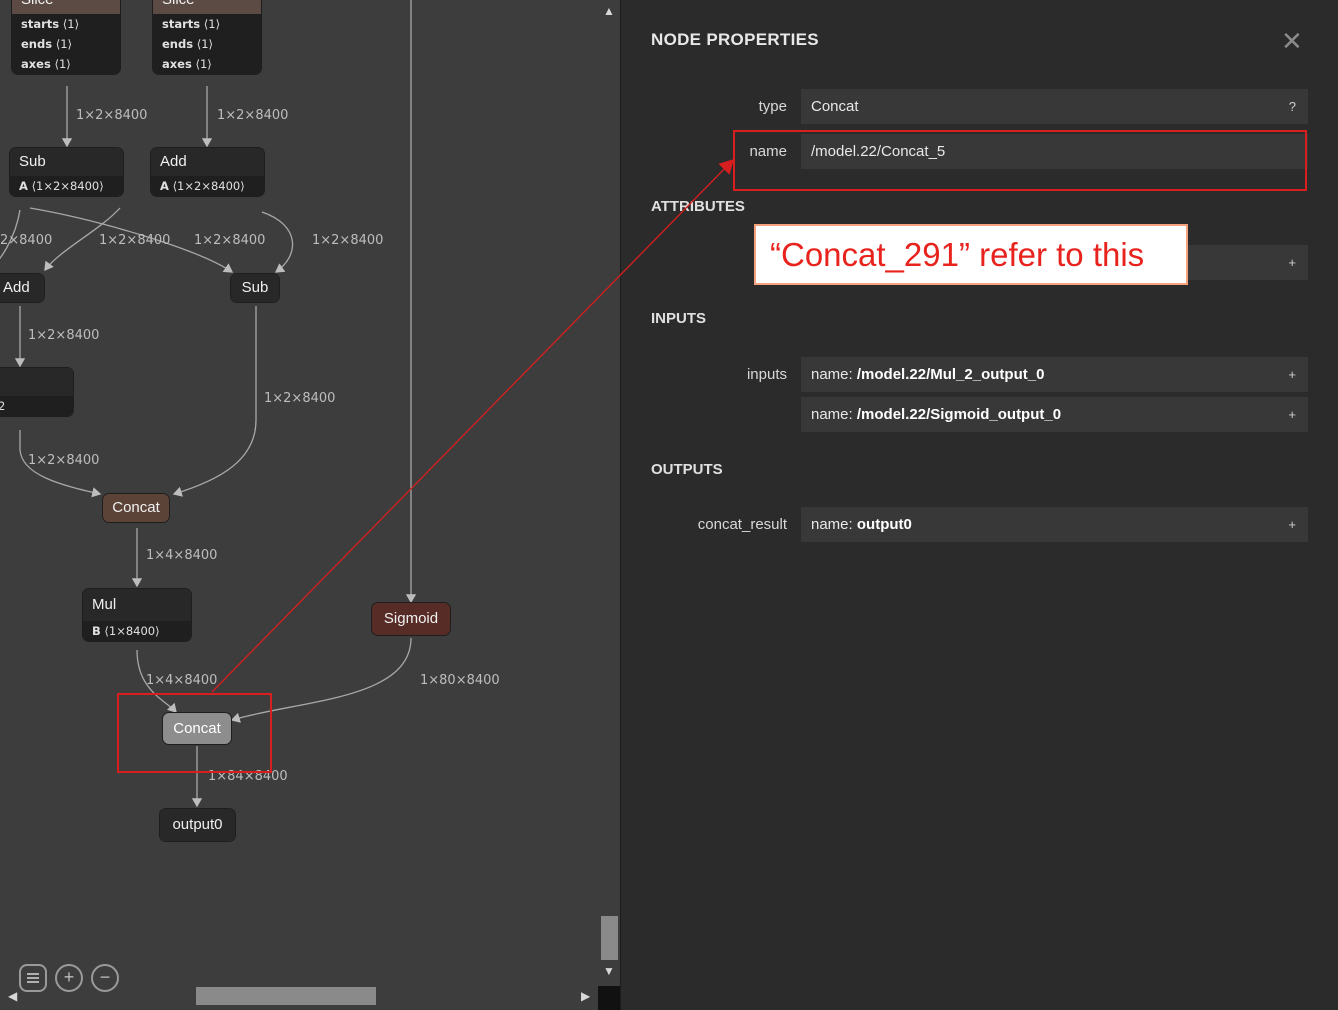 This screenshot has height=1010, width=1338. Describe the element at coordinates (36, 406) in the screenshot. I see `node-attr: 2` at that location.